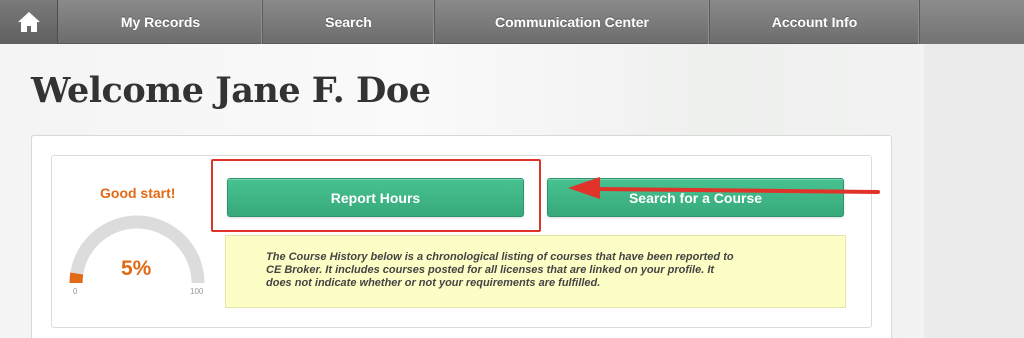 The image size is (1024, 338). What do you see at coordinates (974, 191) in the screenshot?
I see `page-gutter` at bounding box center [974, 191].